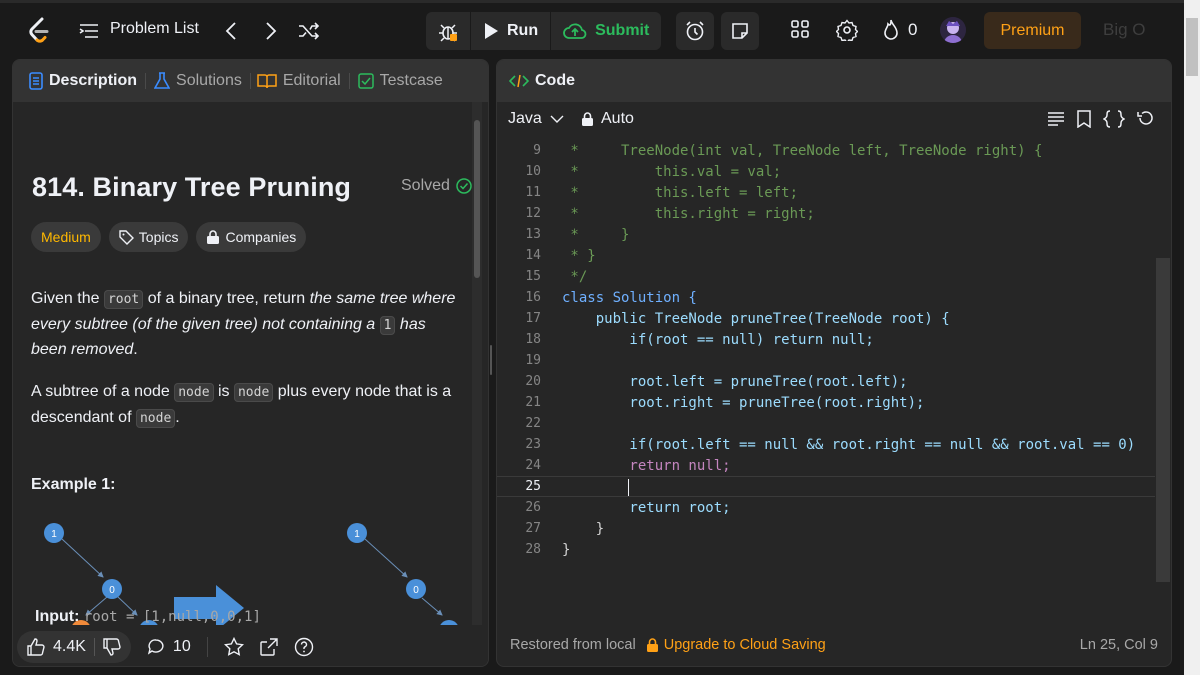 Image resolution: width=1200 pixels, height=675 pixels. I want to click on description-scrollbar, so click(477, 363).